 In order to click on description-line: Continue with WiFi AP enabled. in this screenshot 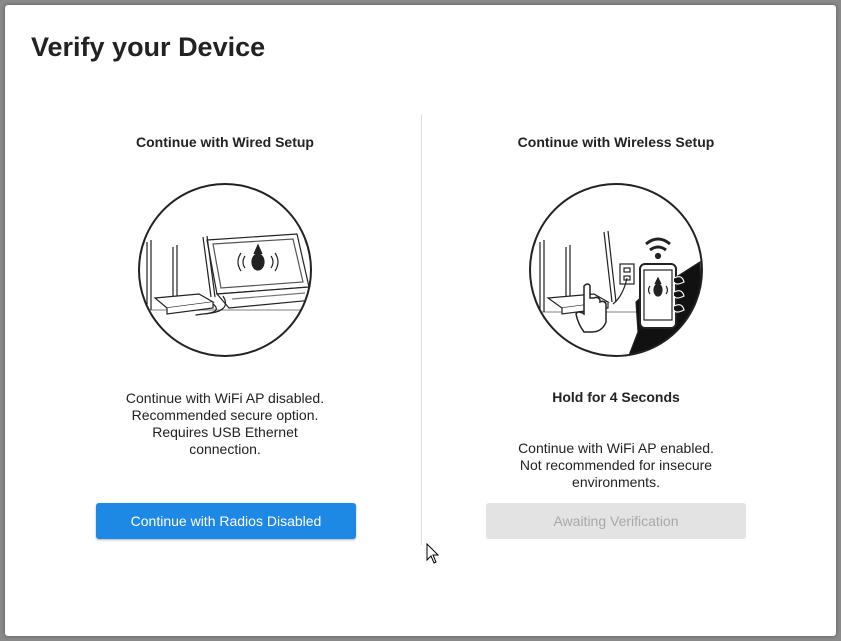, I will do `click(616, 448)`.